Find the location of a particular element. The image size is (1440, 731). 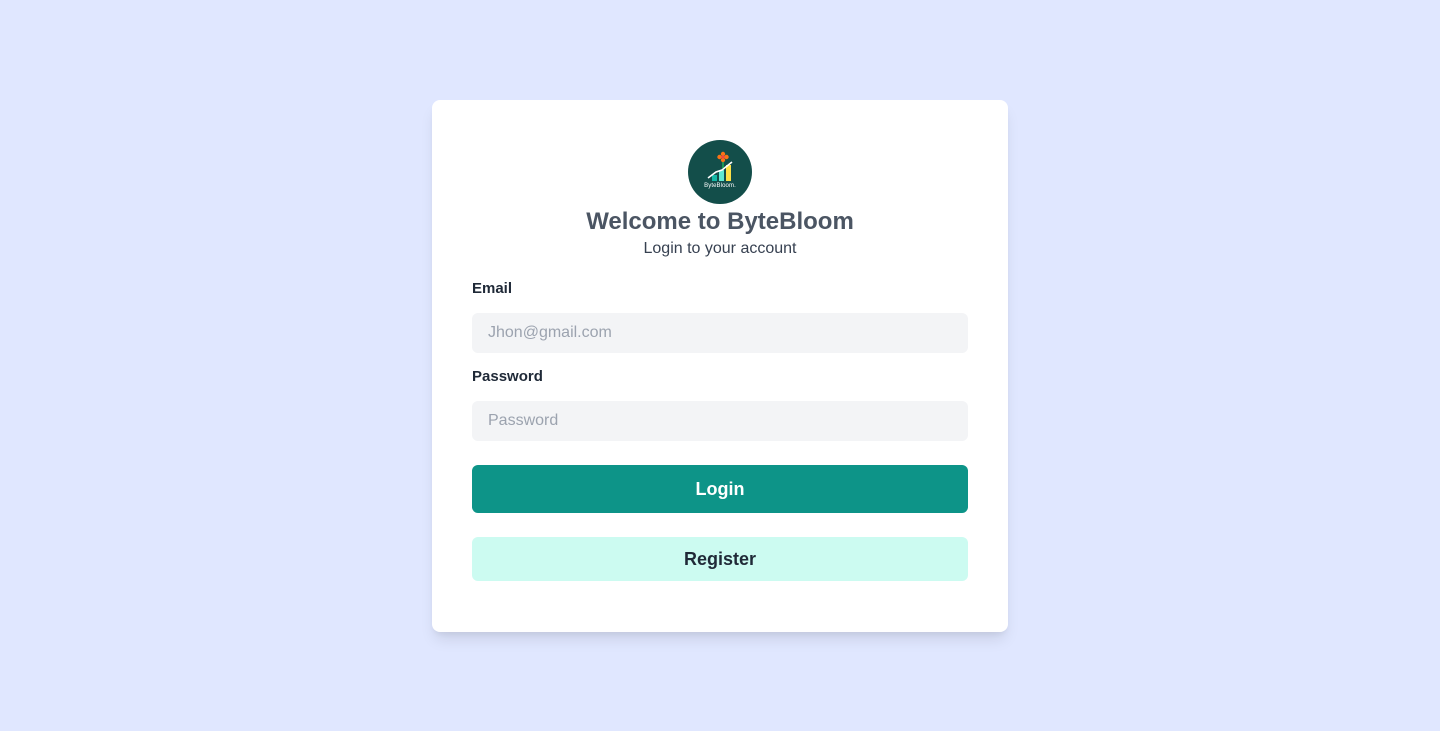

password-label: Password is located at coordinates (507, 376).